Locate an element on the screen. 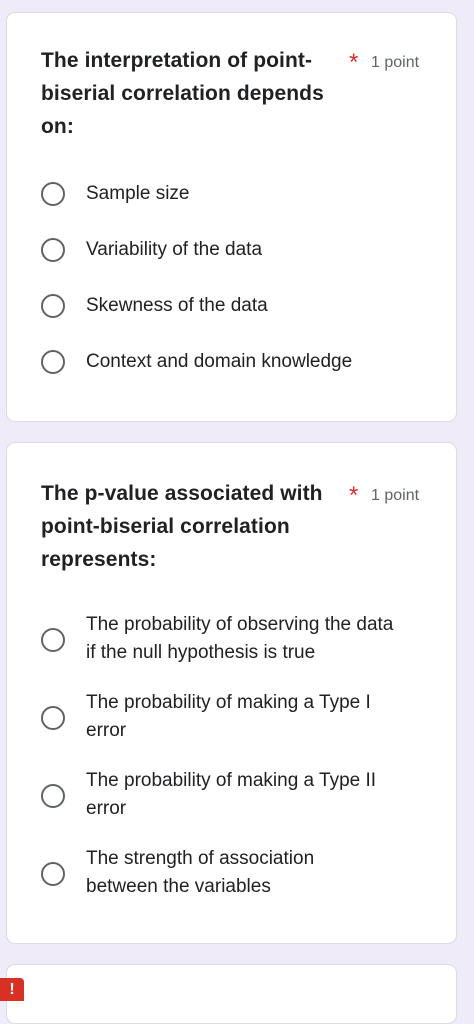 The height and width of the screenshot is (1024, 474). option-sample-size: Sample size is located at coordinates (244, 195).